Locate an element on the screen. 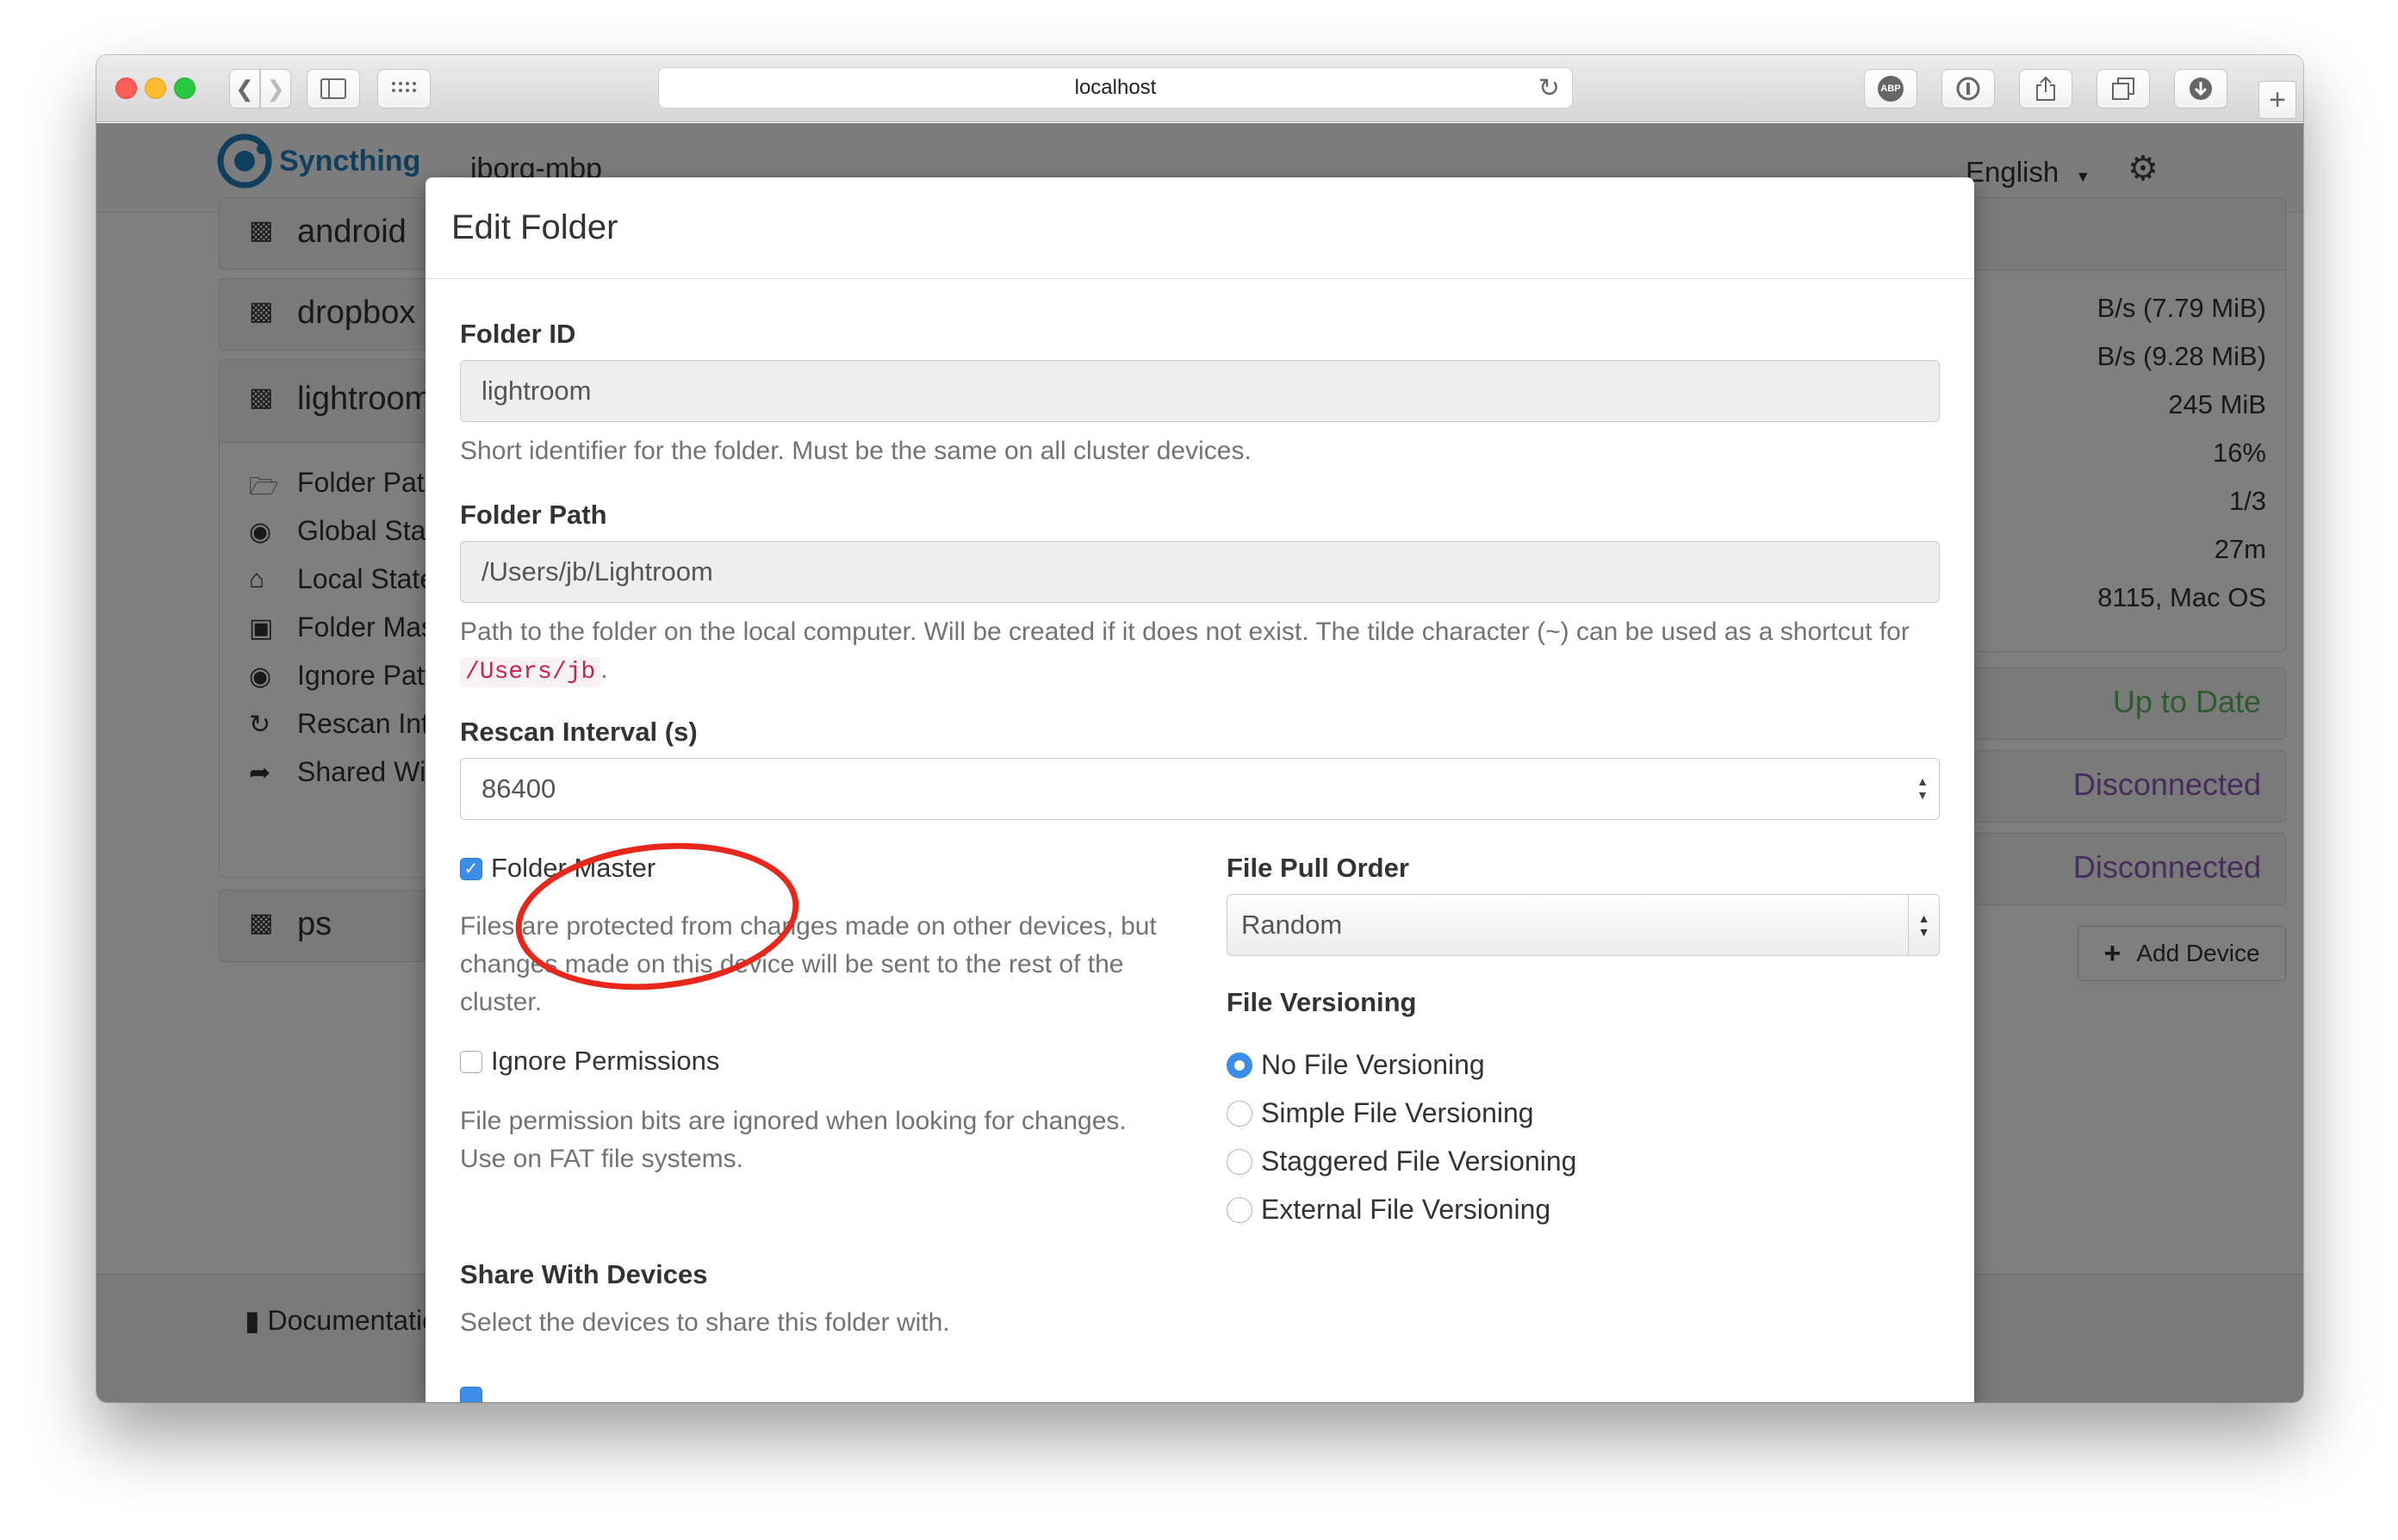 The image size is (2398, 1540). sidebar-icon is located at coordinates (333, 89).